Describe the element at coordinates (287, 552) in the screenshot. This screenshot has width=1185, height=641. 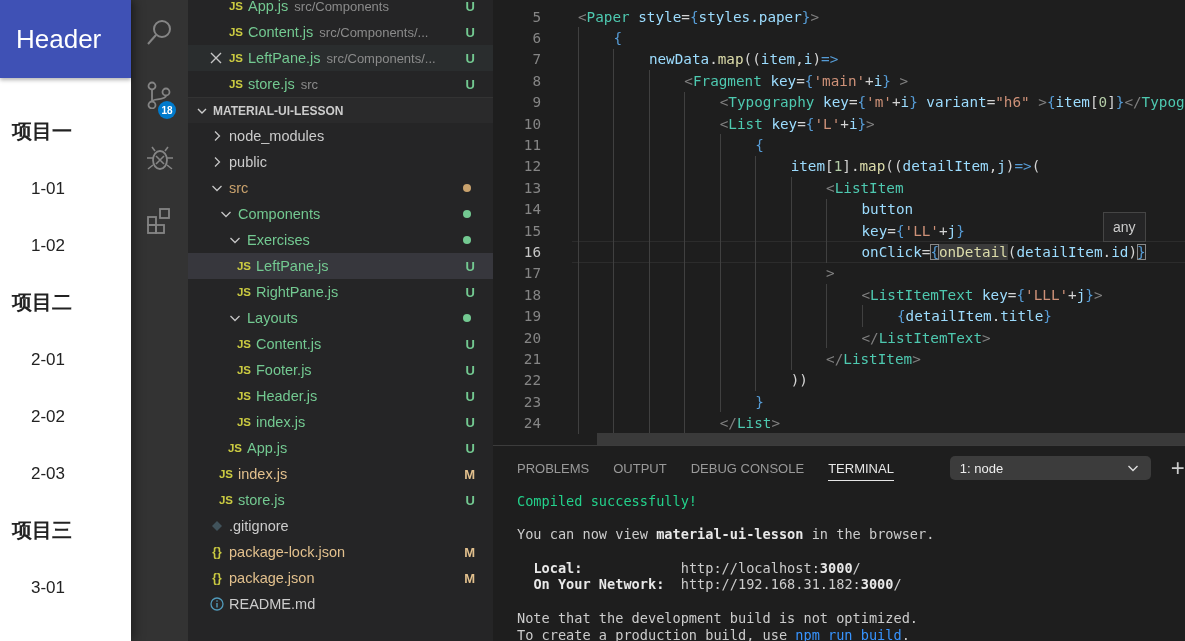
I see `file-name: package-lock.json` at that location.